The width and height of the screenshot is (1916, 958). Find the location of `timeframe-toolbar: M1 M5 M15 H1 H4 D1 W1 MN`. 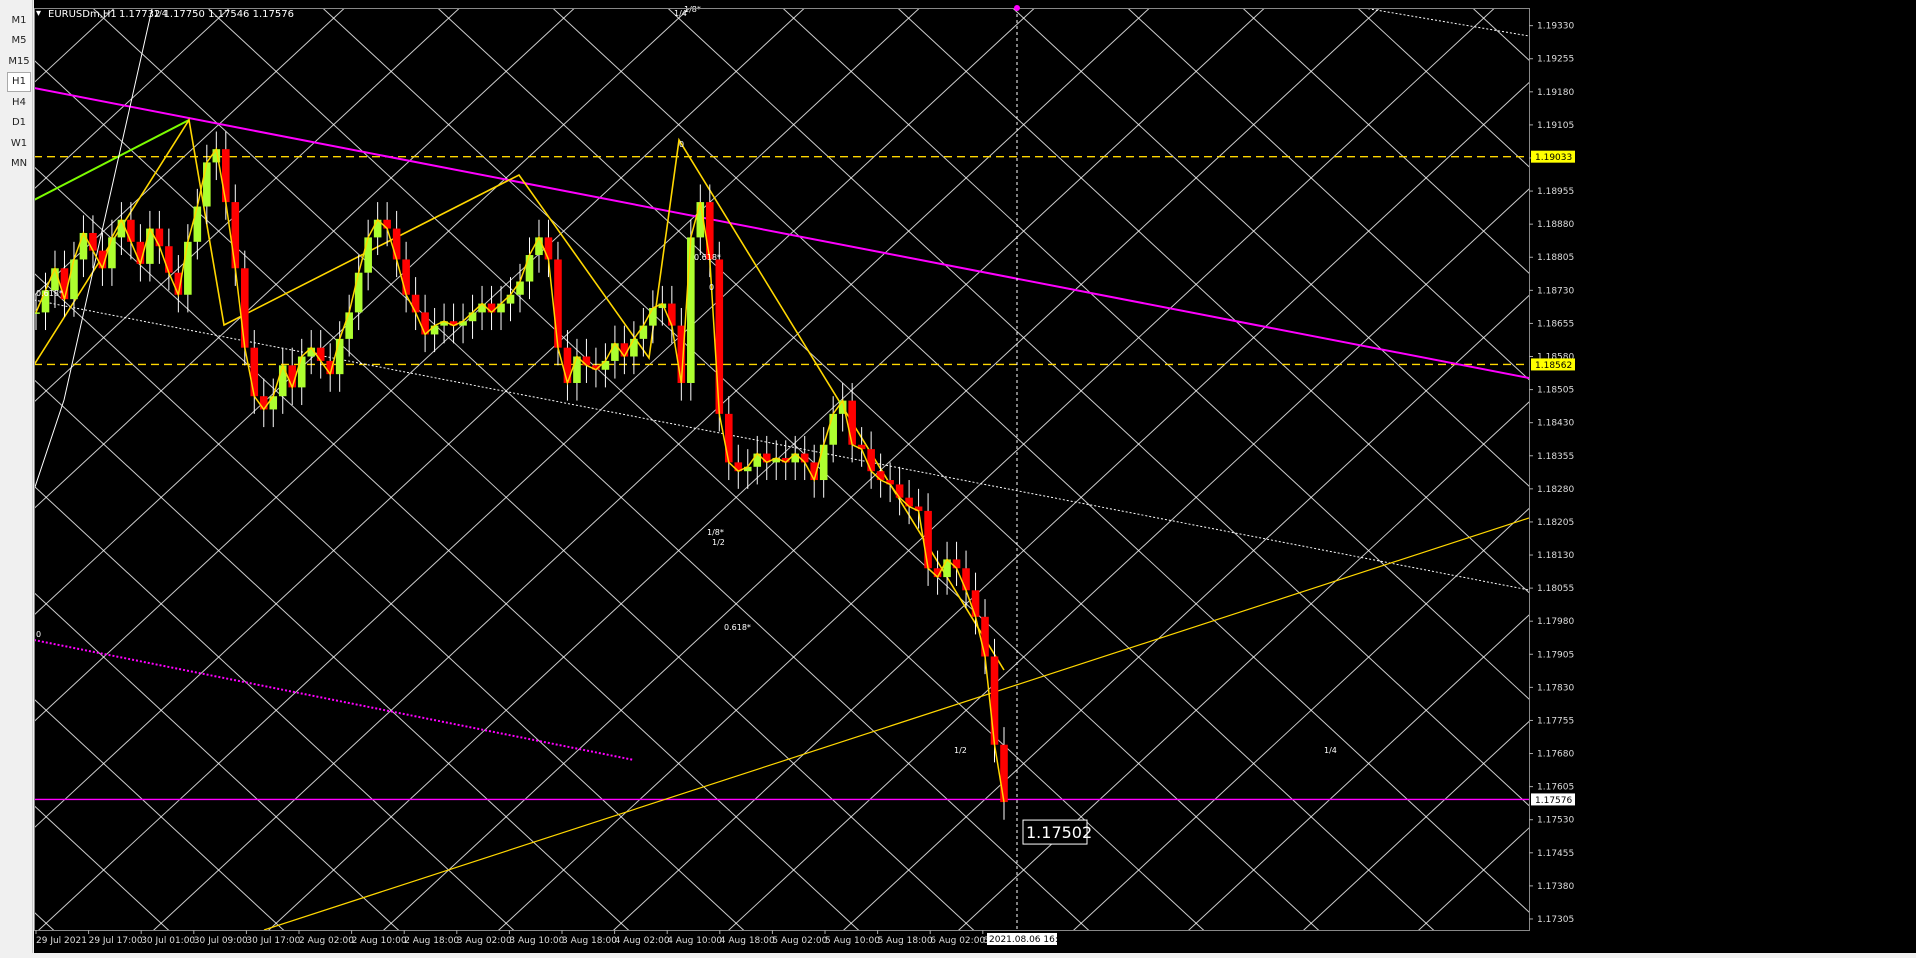

timeframe-toolbar: M1 M5 M15 H1 H4 D1 W1 MN is located at coordinates (16, 476).